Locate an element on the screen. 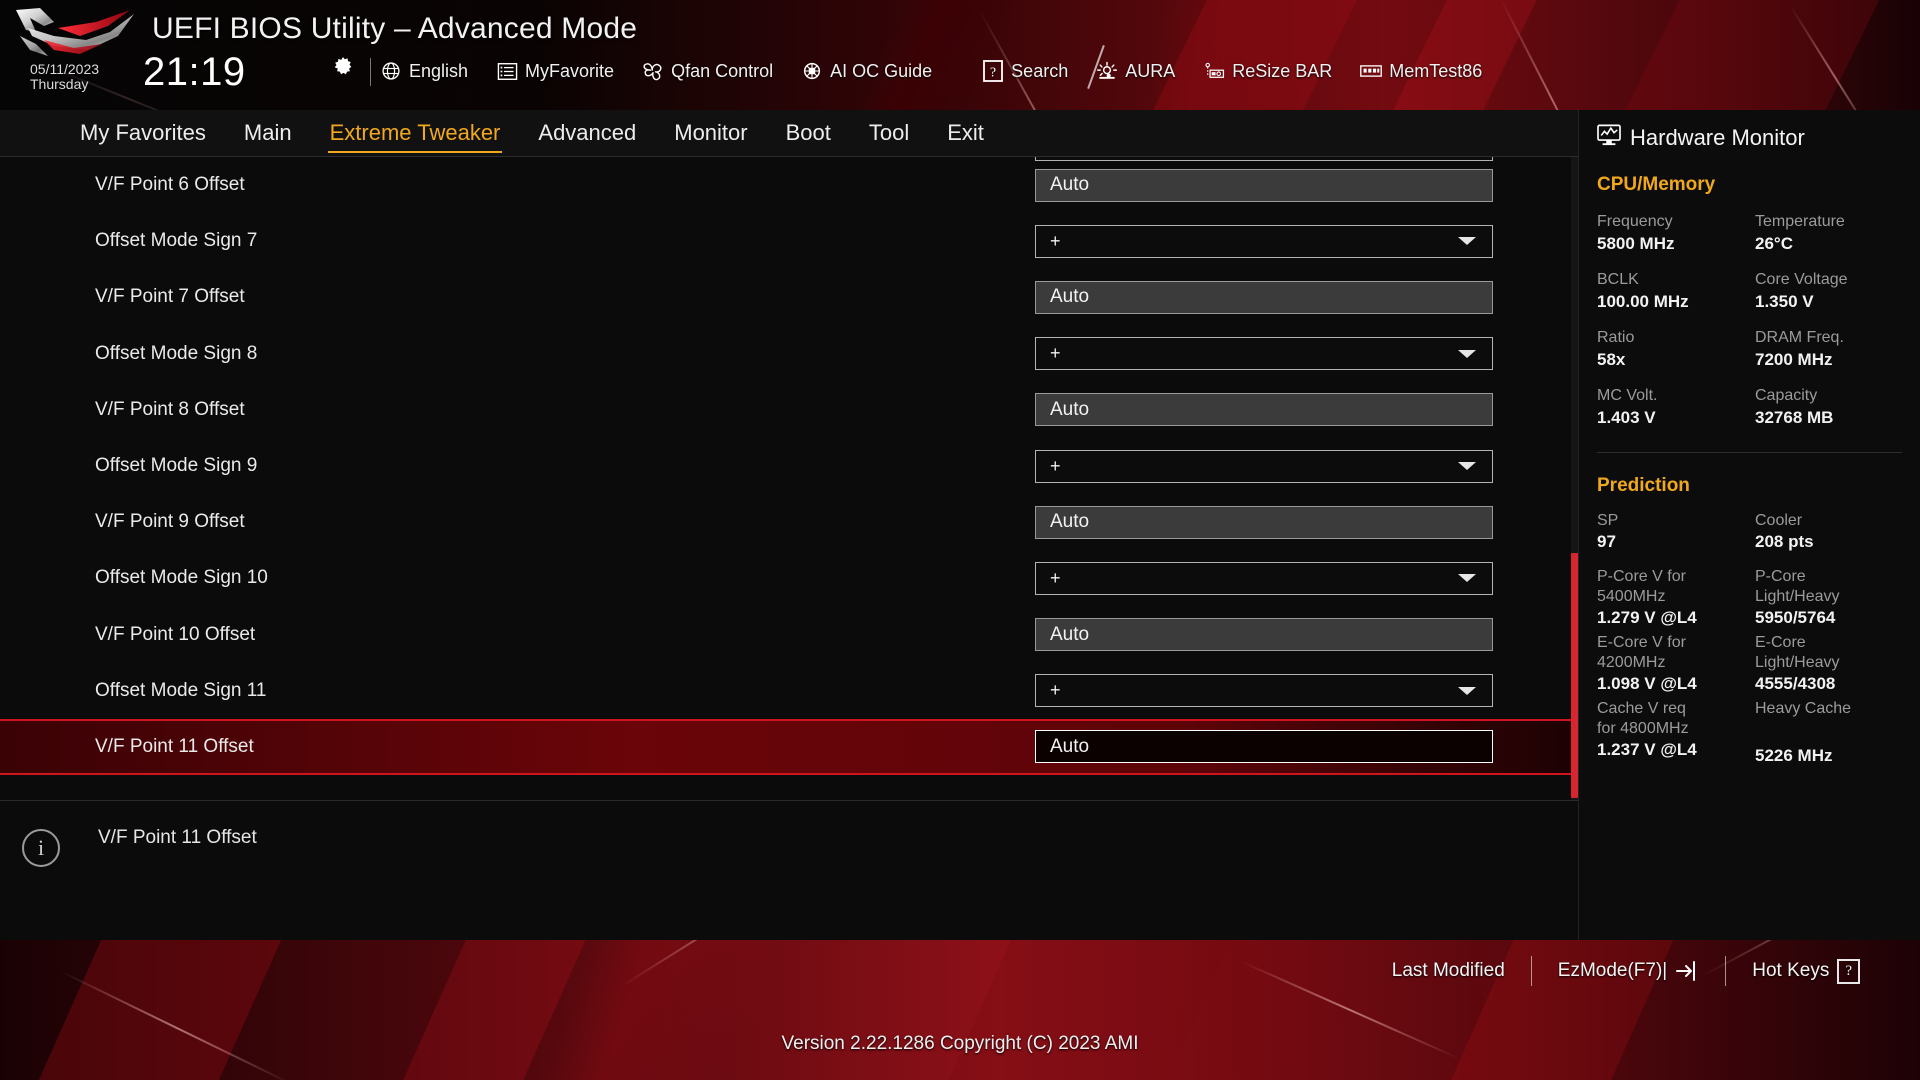  hwm-key: Core Voltage is located at coordinates (1801, 279).